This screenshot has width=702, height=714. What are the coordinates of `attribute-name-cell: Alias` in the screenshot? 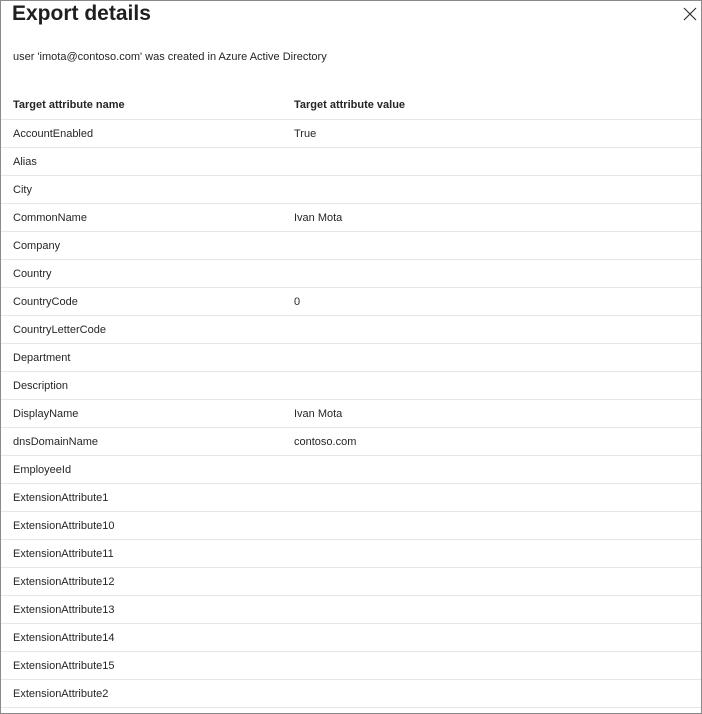 It's located at (141, 161).